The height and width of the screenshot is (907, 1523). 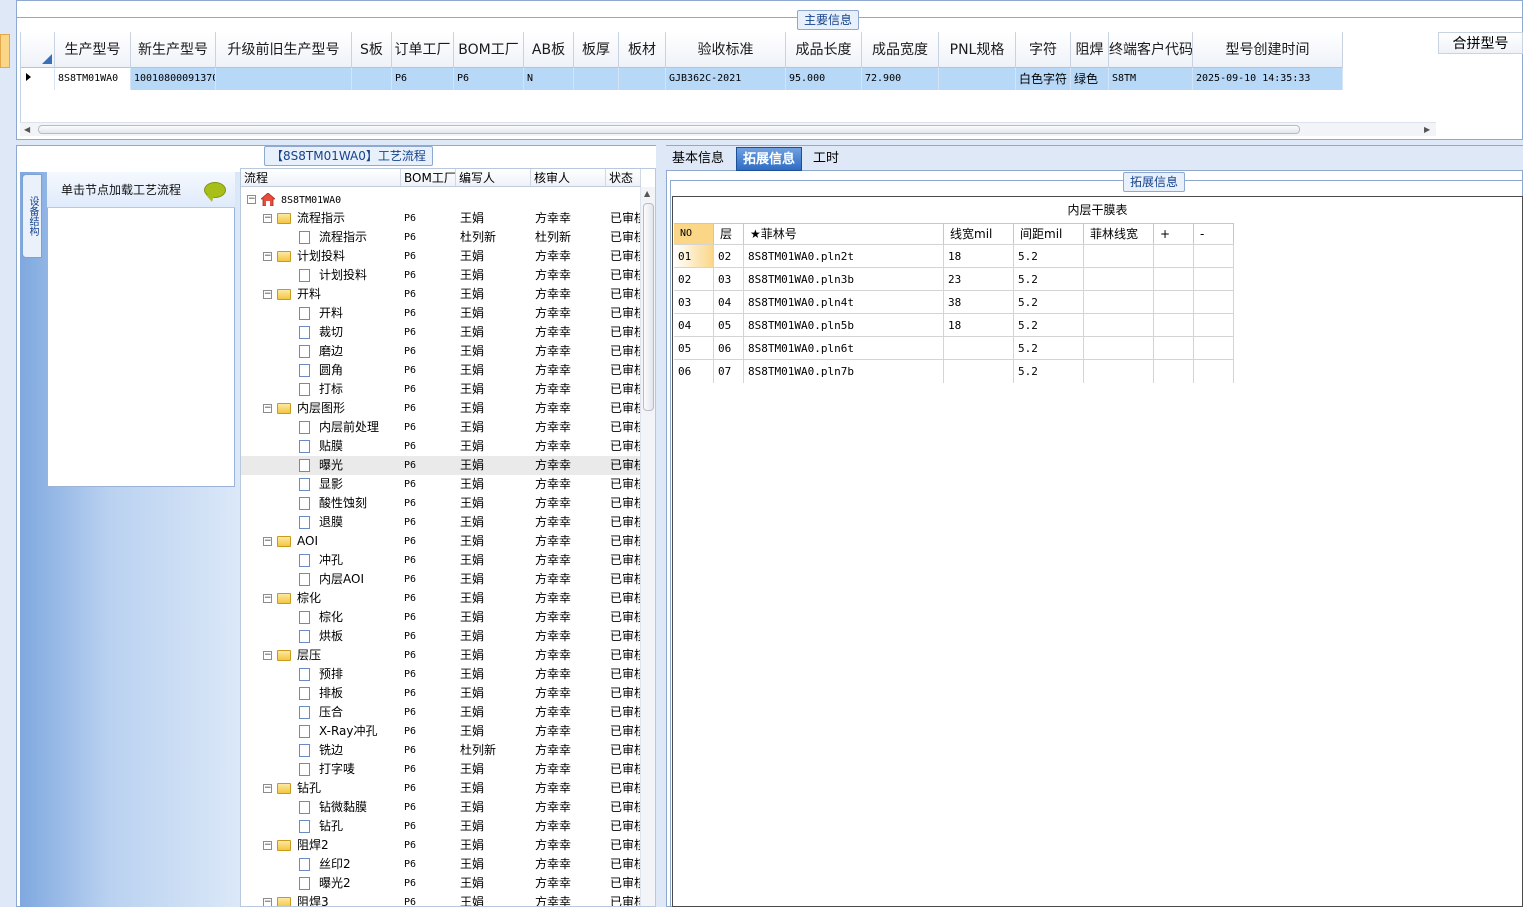 What do you see at coordinates (321, 427) in the screenshot?
I see `tree-node-cell: 内层前处理` at bounding box center [321, 427].